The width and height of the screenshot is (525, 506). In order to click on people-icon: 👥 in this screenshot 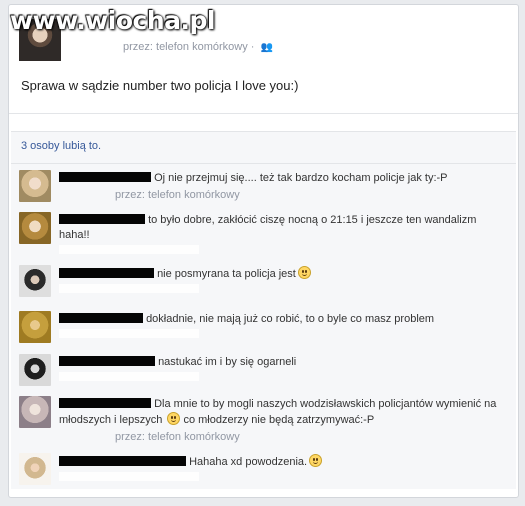, I will do `click(267, 47)`.